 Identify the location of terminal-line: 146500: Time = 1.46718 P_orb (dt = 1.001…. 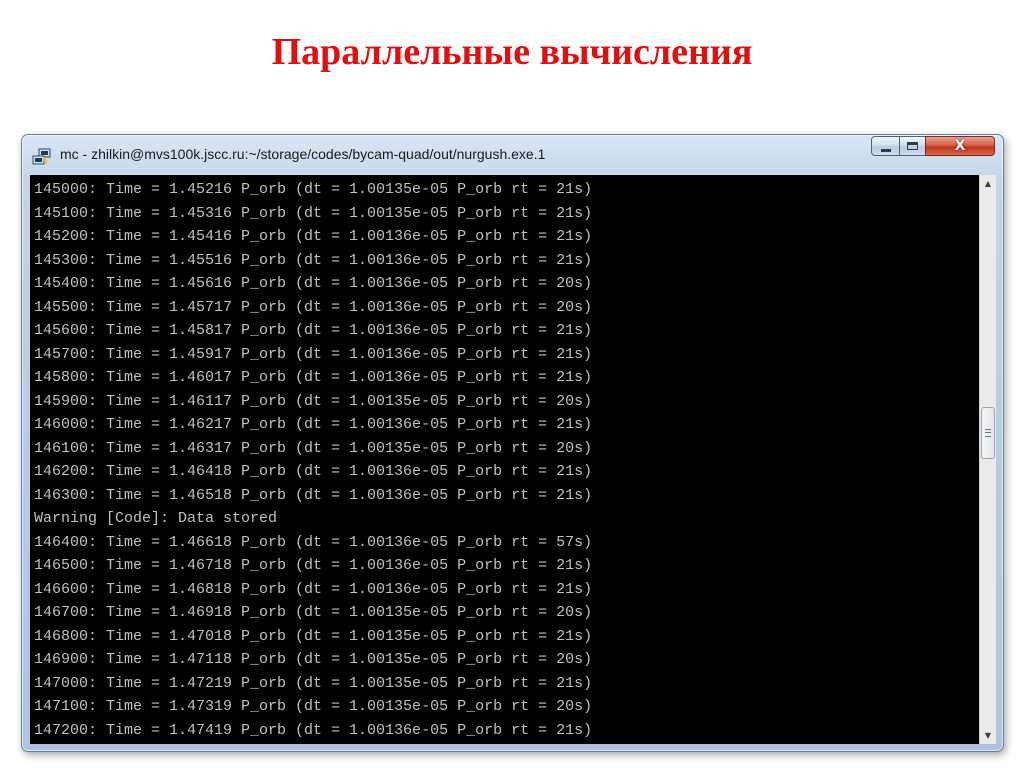
(313, 565).